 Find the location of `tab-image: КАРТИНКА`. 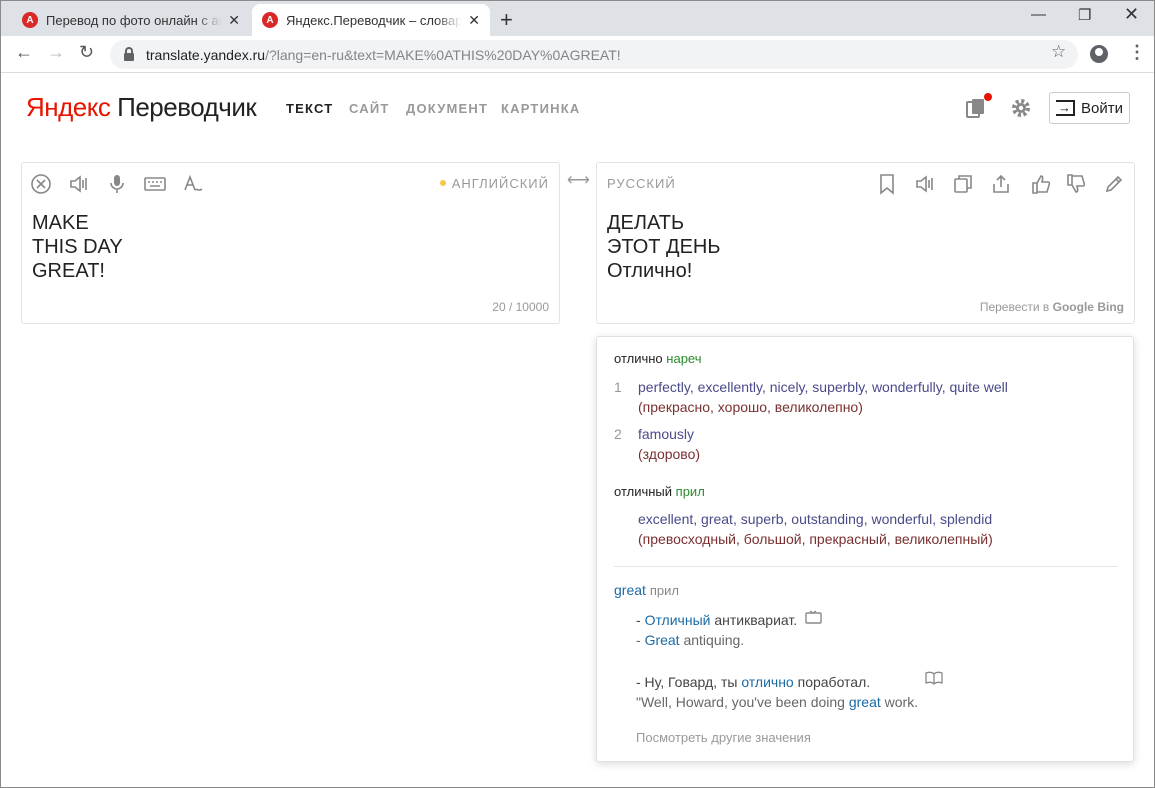

tab-image: КАРТИНКА is located at coordinates (540, 108).